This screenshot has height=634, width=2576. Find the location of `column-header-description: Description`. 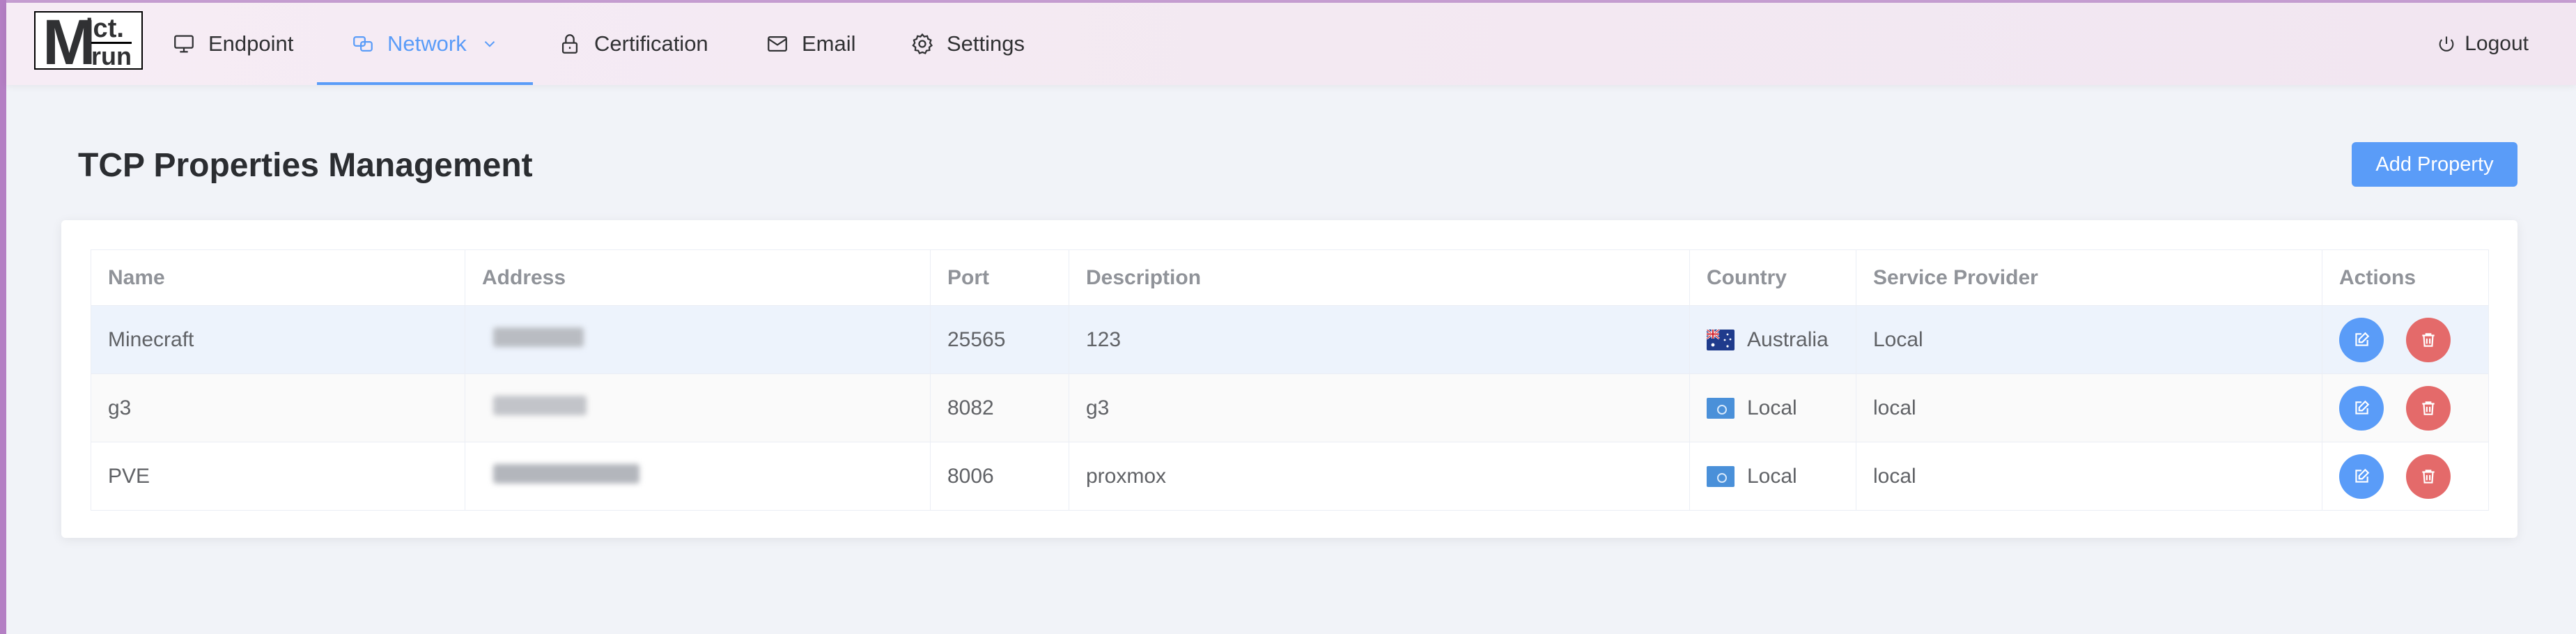

column-header-description: Description is located at coordinates (1379, 277).